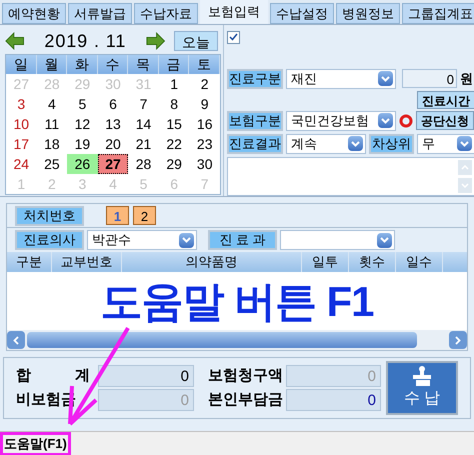  I want to click on checkbox, so click(233, 37).